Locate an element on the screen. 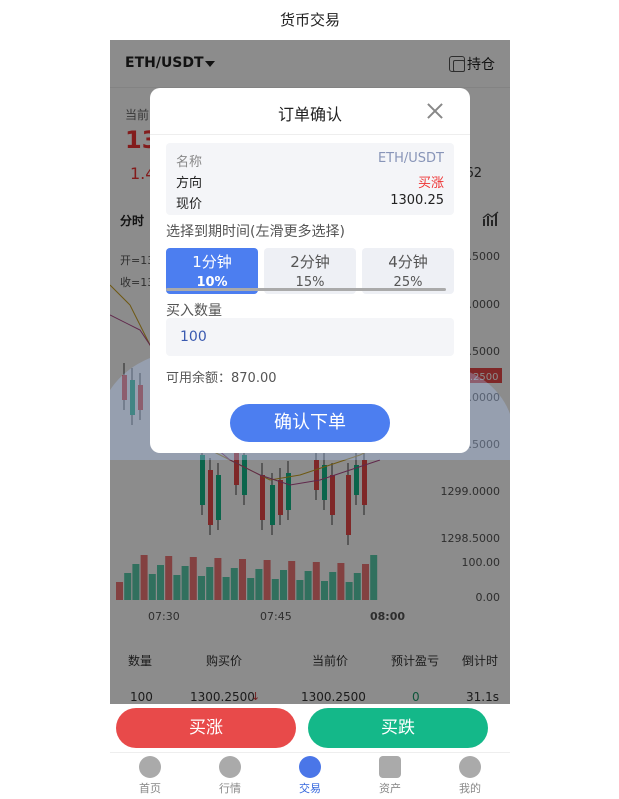 This screenshot has width=619, height=799. option-time: 2分钟 is located at coordinates (310, 262).